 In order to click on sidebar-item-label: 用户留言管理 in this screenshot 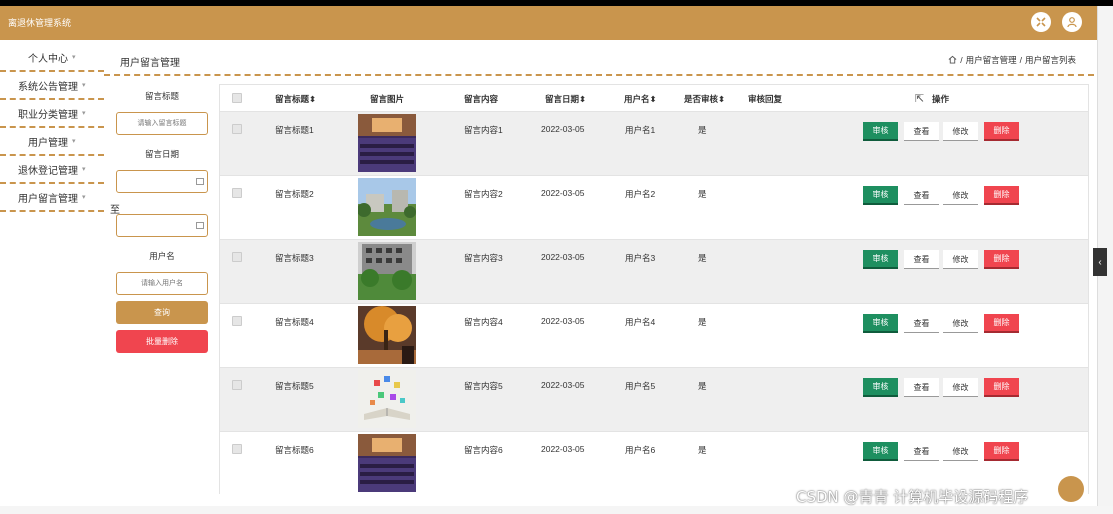, I will do `click(48, 199)`.